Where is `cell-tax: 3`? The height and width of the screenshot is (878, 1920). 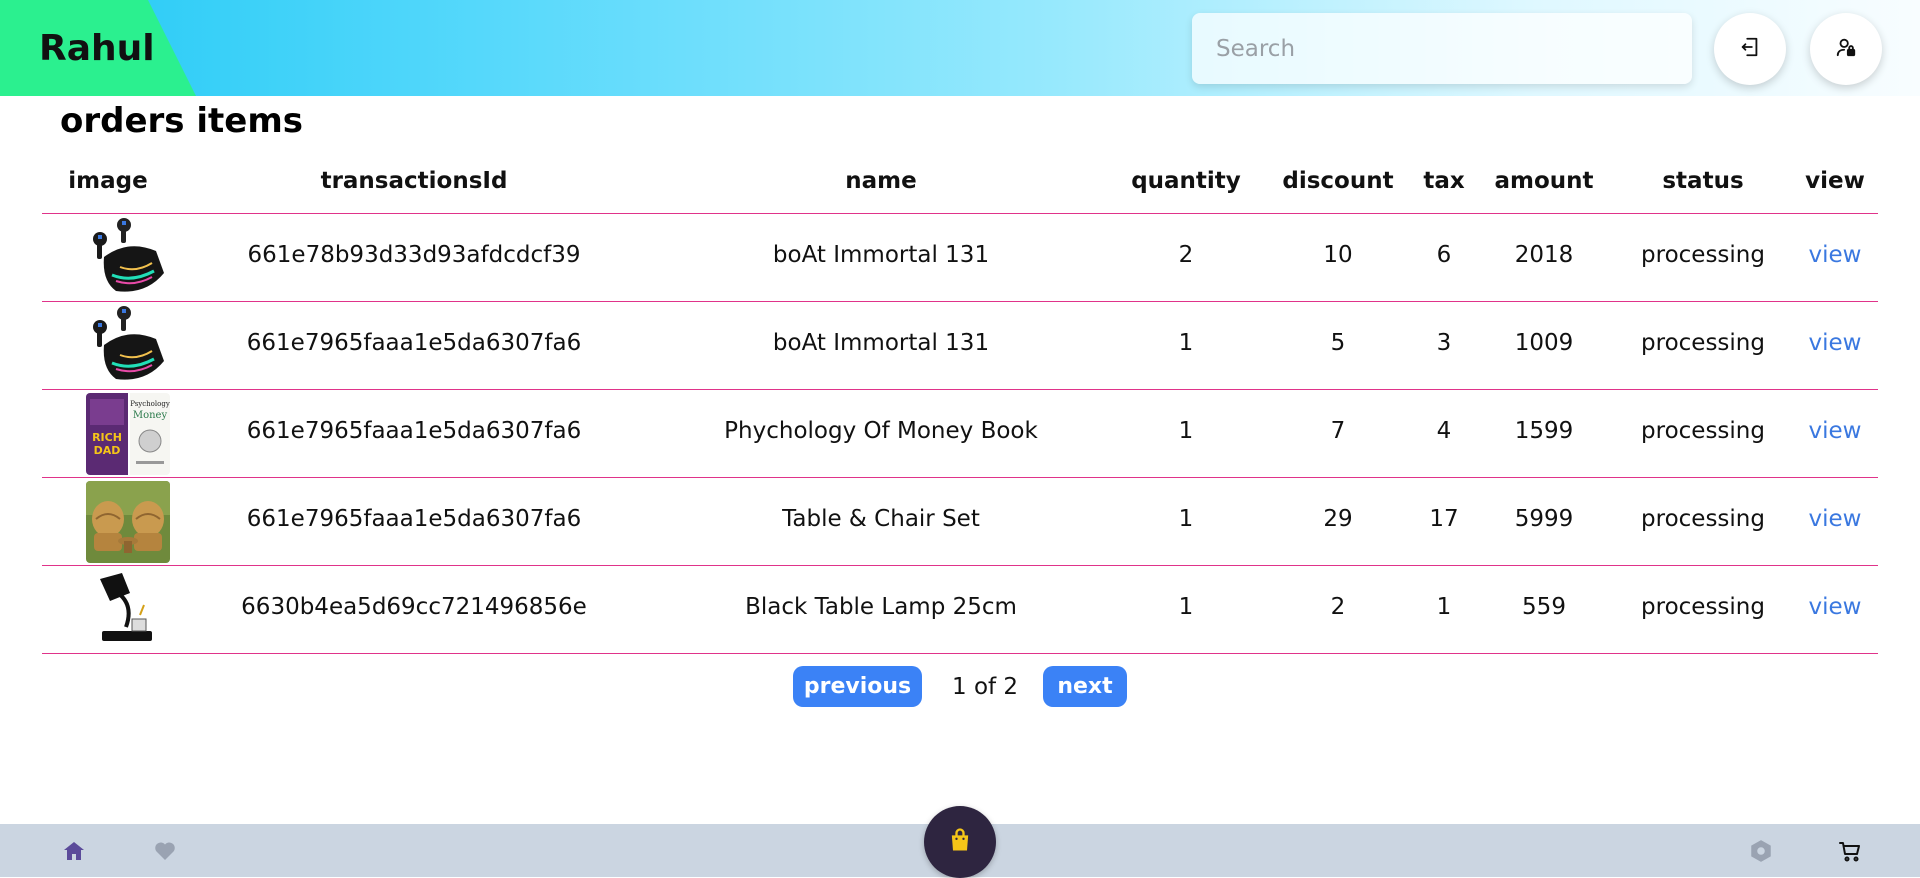
cell-tax: 3 is located at coordinates (1444, 343).